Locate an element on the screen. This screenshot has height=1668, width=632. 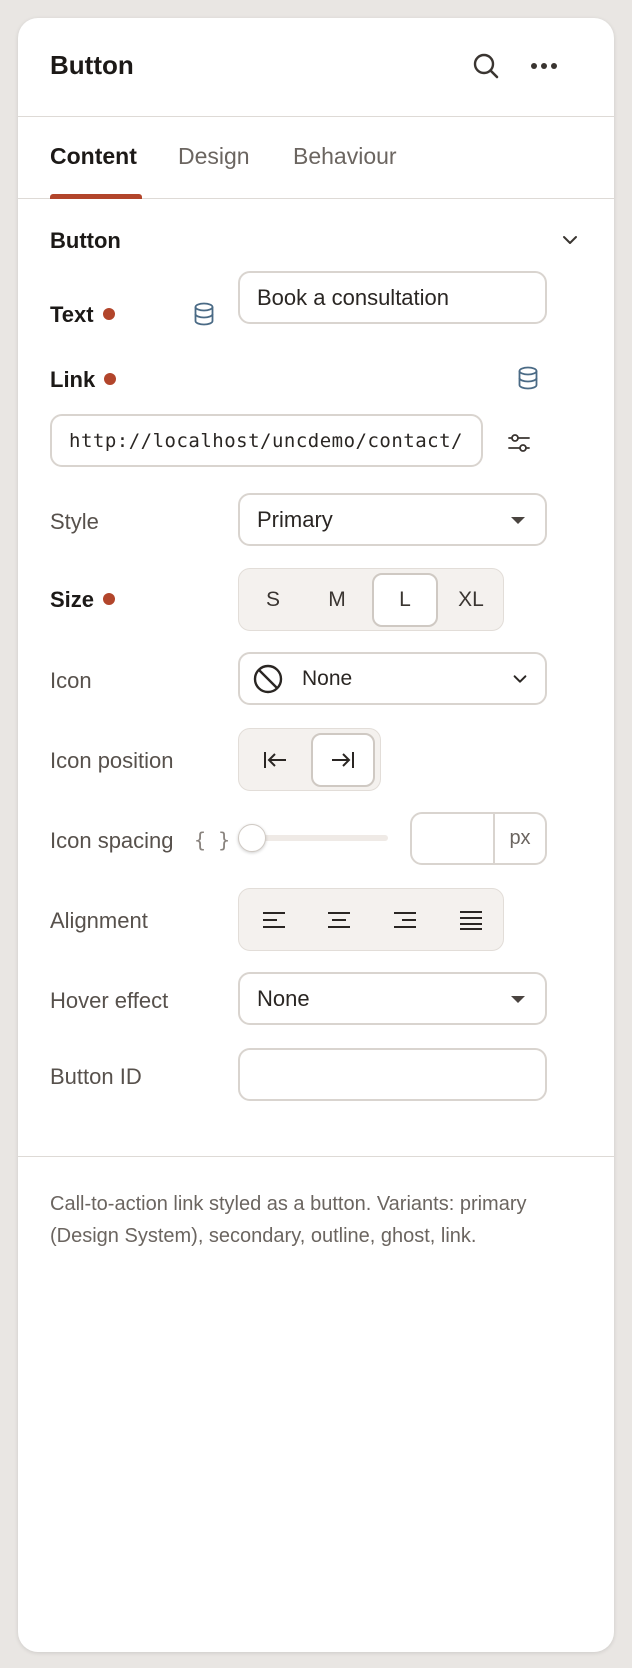
icon-position-label: Icon position is located at coordinates (112, 760).